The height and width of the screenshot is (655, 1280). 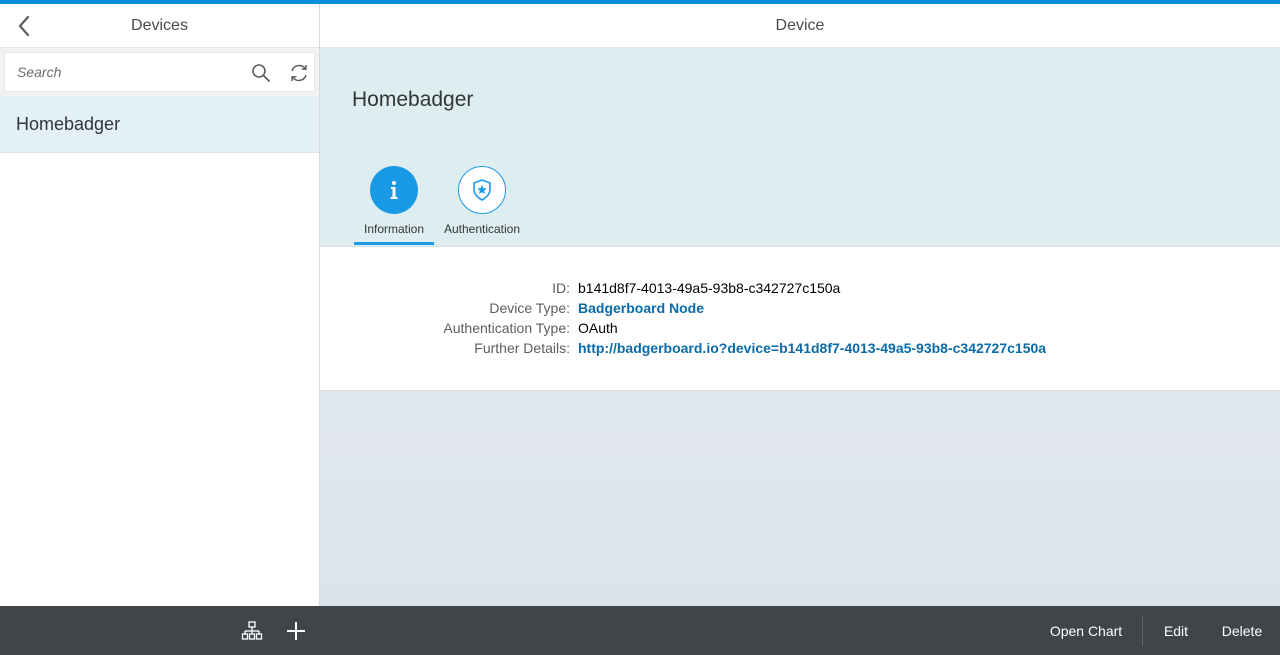 What do you see at coordinates (709, 288) in the screenshot?
I see `field-value: b141d8f7-4013-49a5-93b8-c342727c150a` at bounding box center [709, 288].